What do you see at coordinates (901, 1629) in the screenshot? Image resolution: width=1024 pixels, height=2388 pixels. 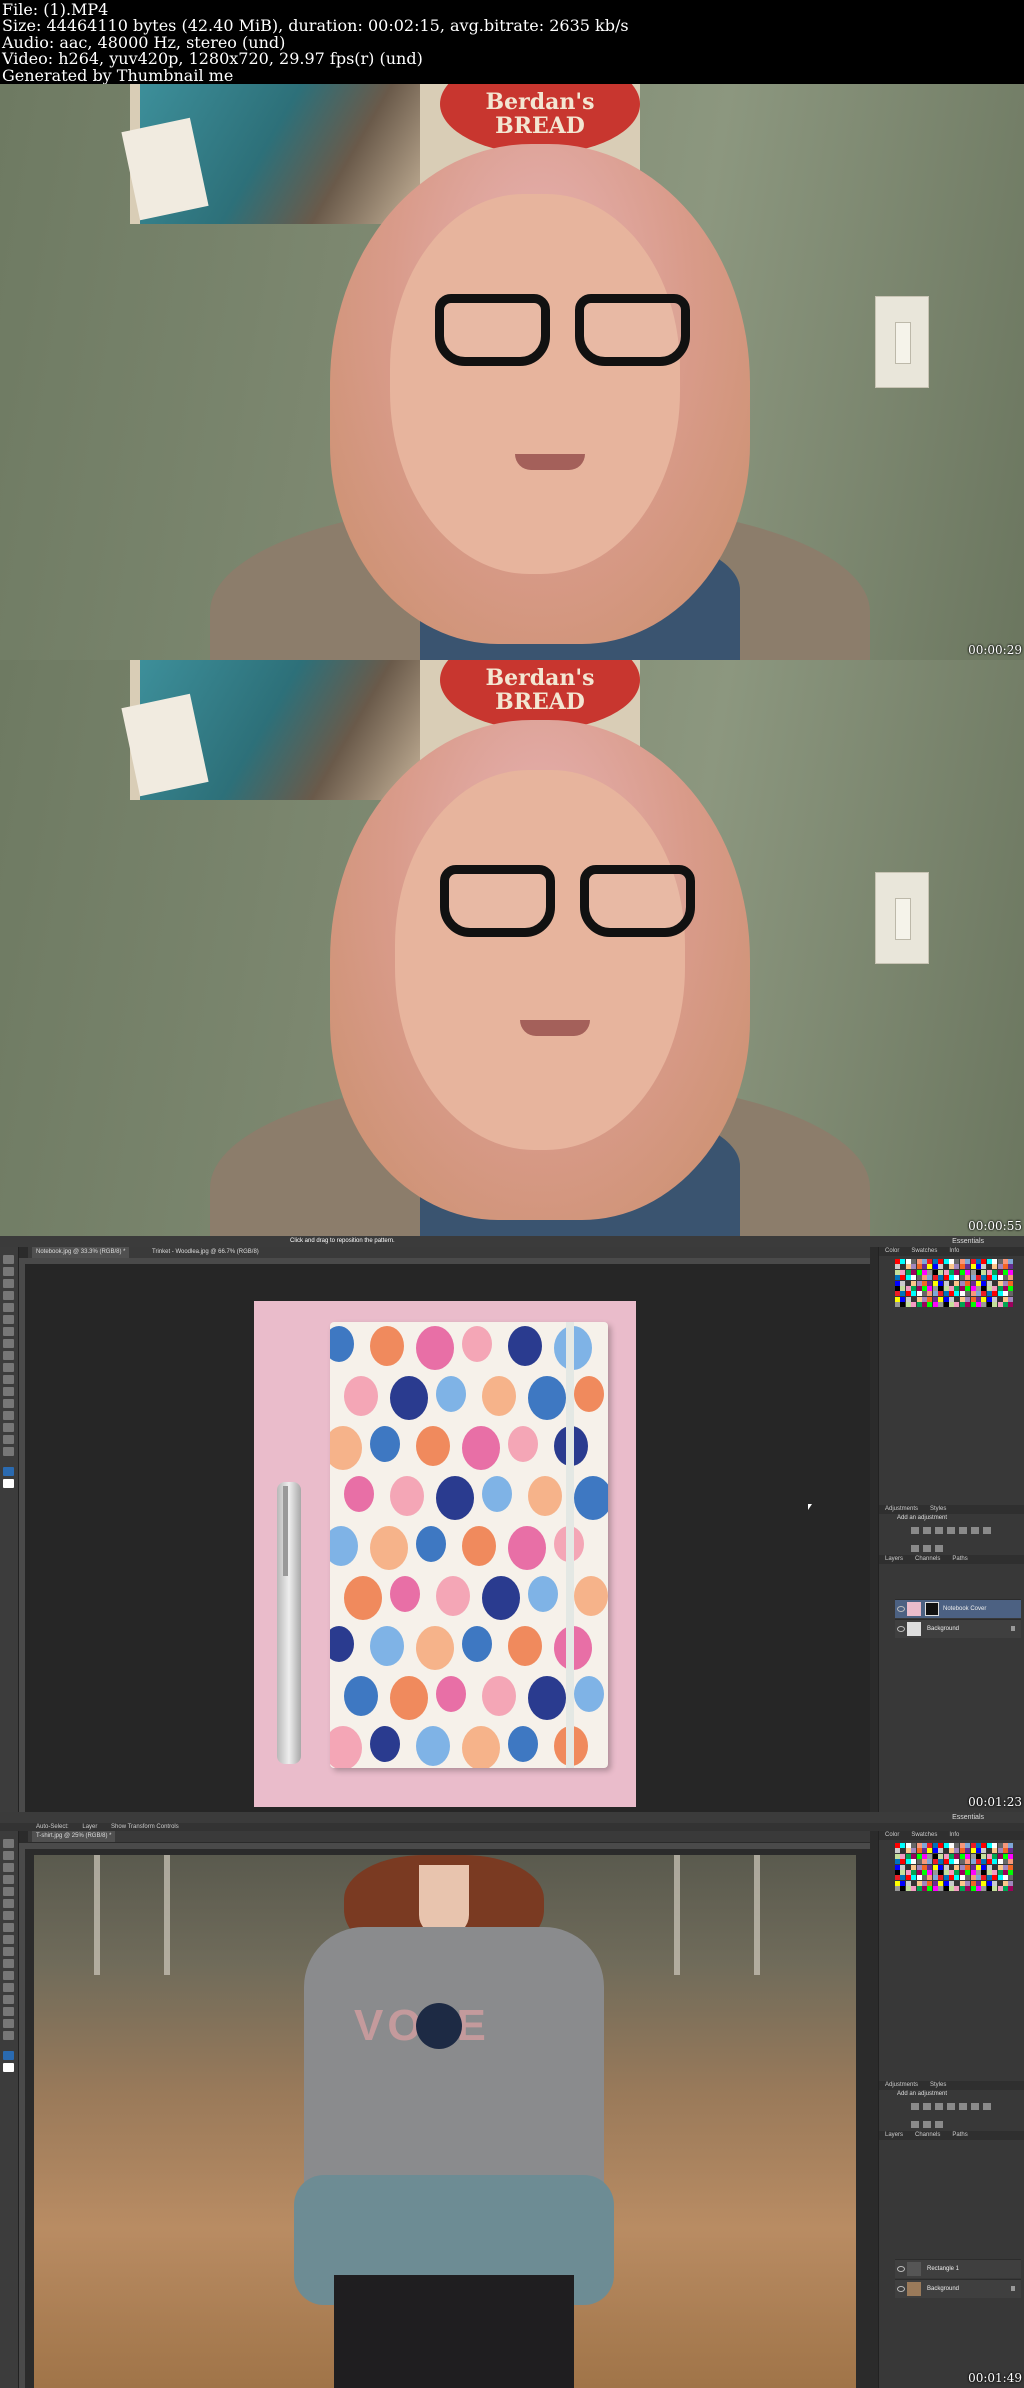 I see `eye-icon` at bounding box center [901, 1629].